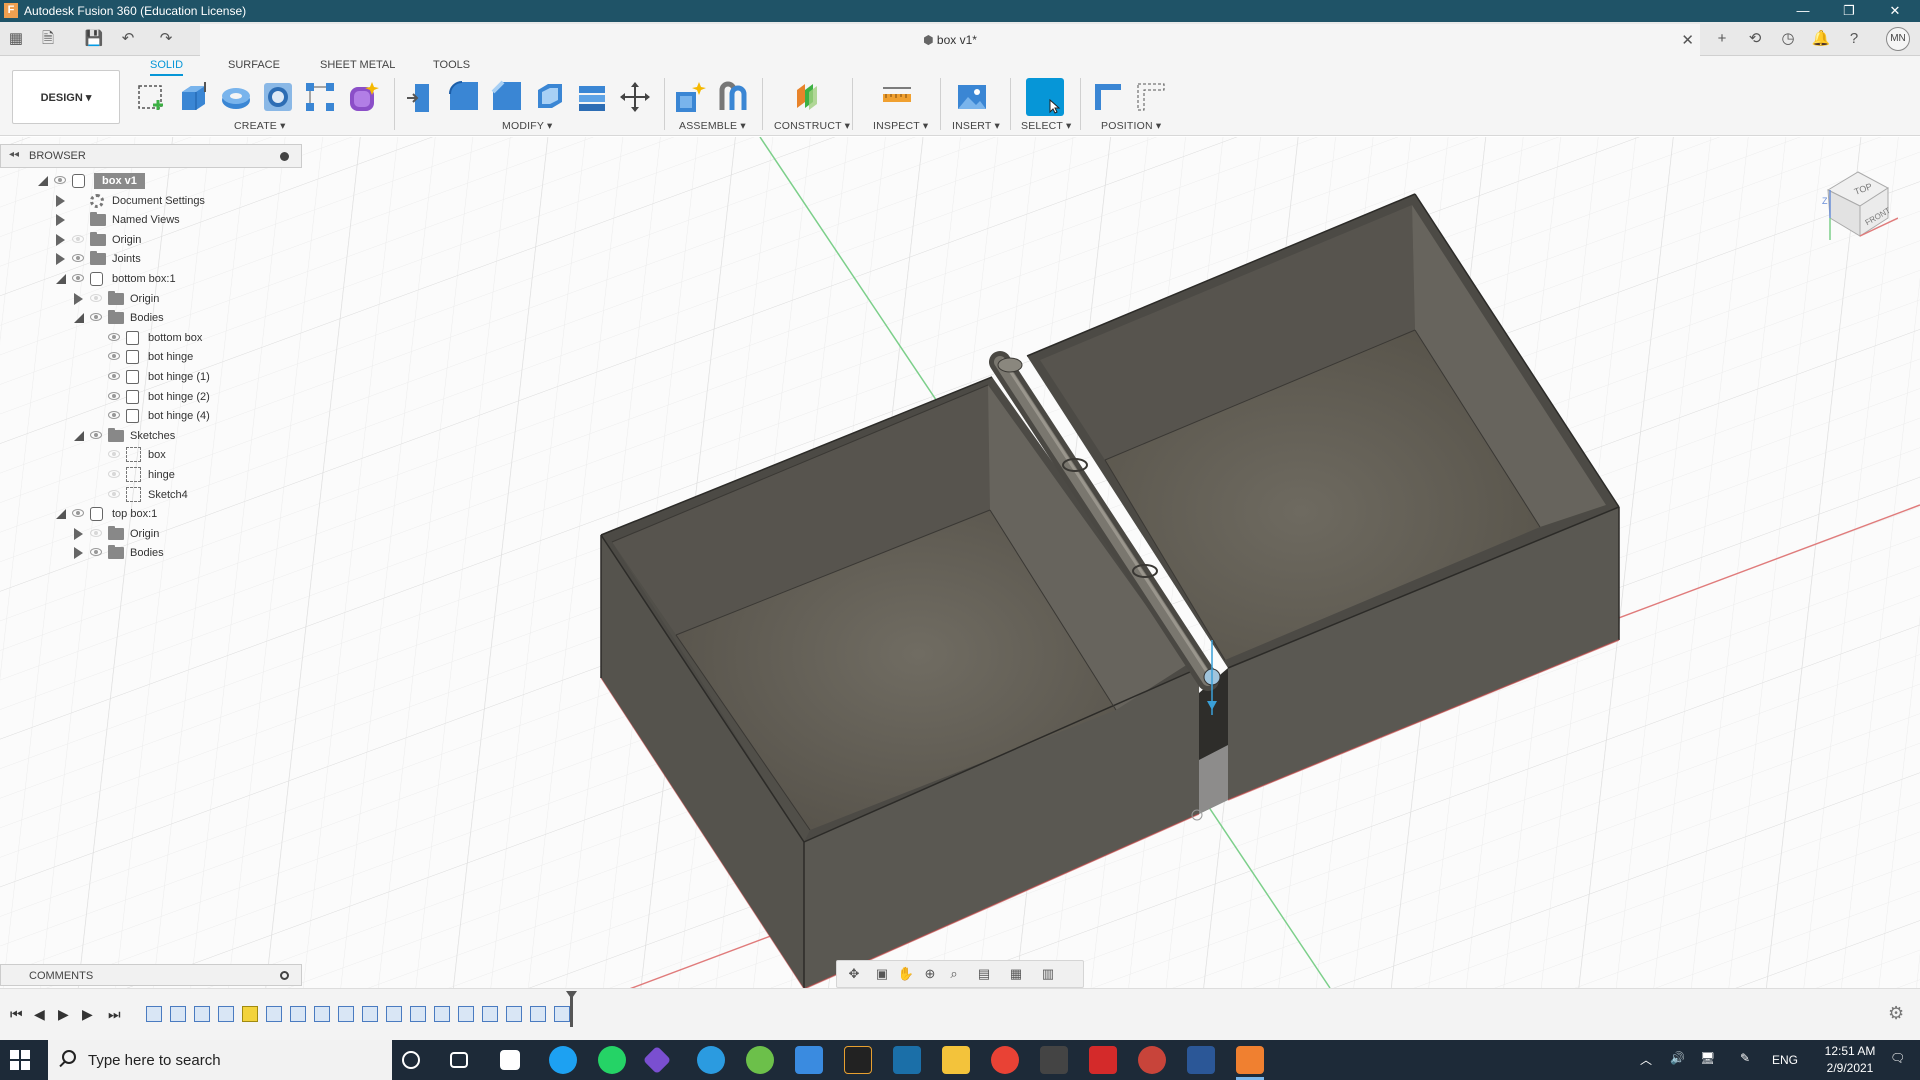 The width and height of the screenshot is (1920, 1080). What do you see at coordinates (357, 65) in the screenshot?
I see `tab-sheet-metal: SHEET METAL` at bounding box center [357, 65].